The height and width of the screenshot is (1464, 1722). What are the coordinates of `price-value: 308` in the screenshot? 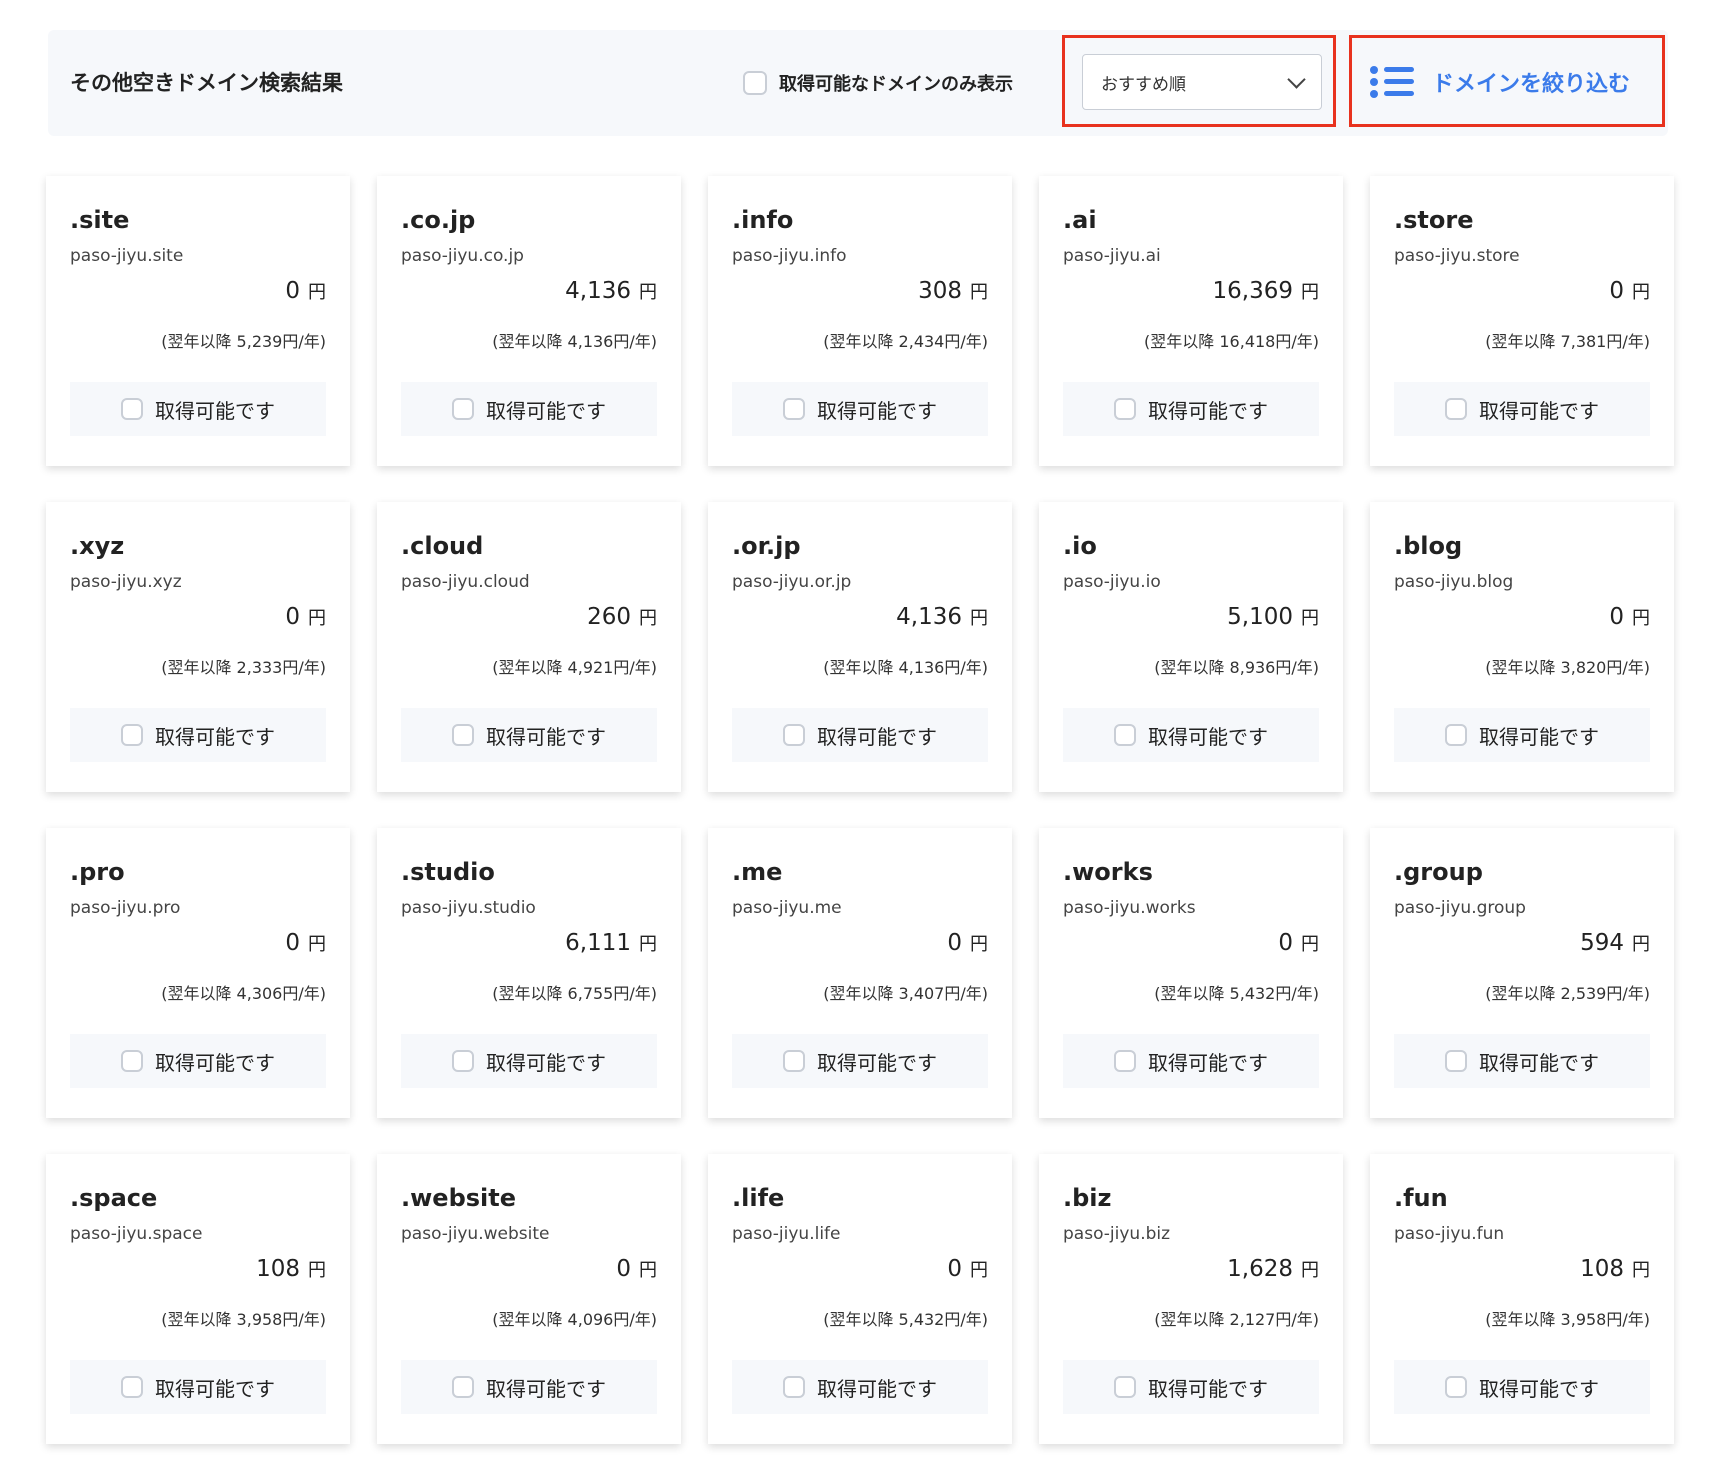 It's located at (940, 291).